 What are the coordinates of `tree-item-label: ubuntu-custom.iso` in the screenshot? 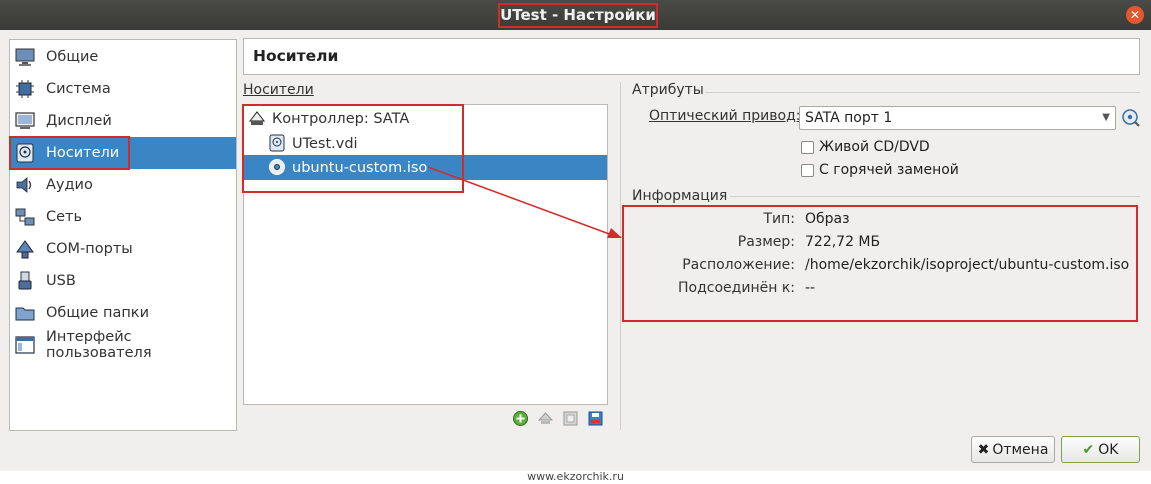 It's located at (360, 167).